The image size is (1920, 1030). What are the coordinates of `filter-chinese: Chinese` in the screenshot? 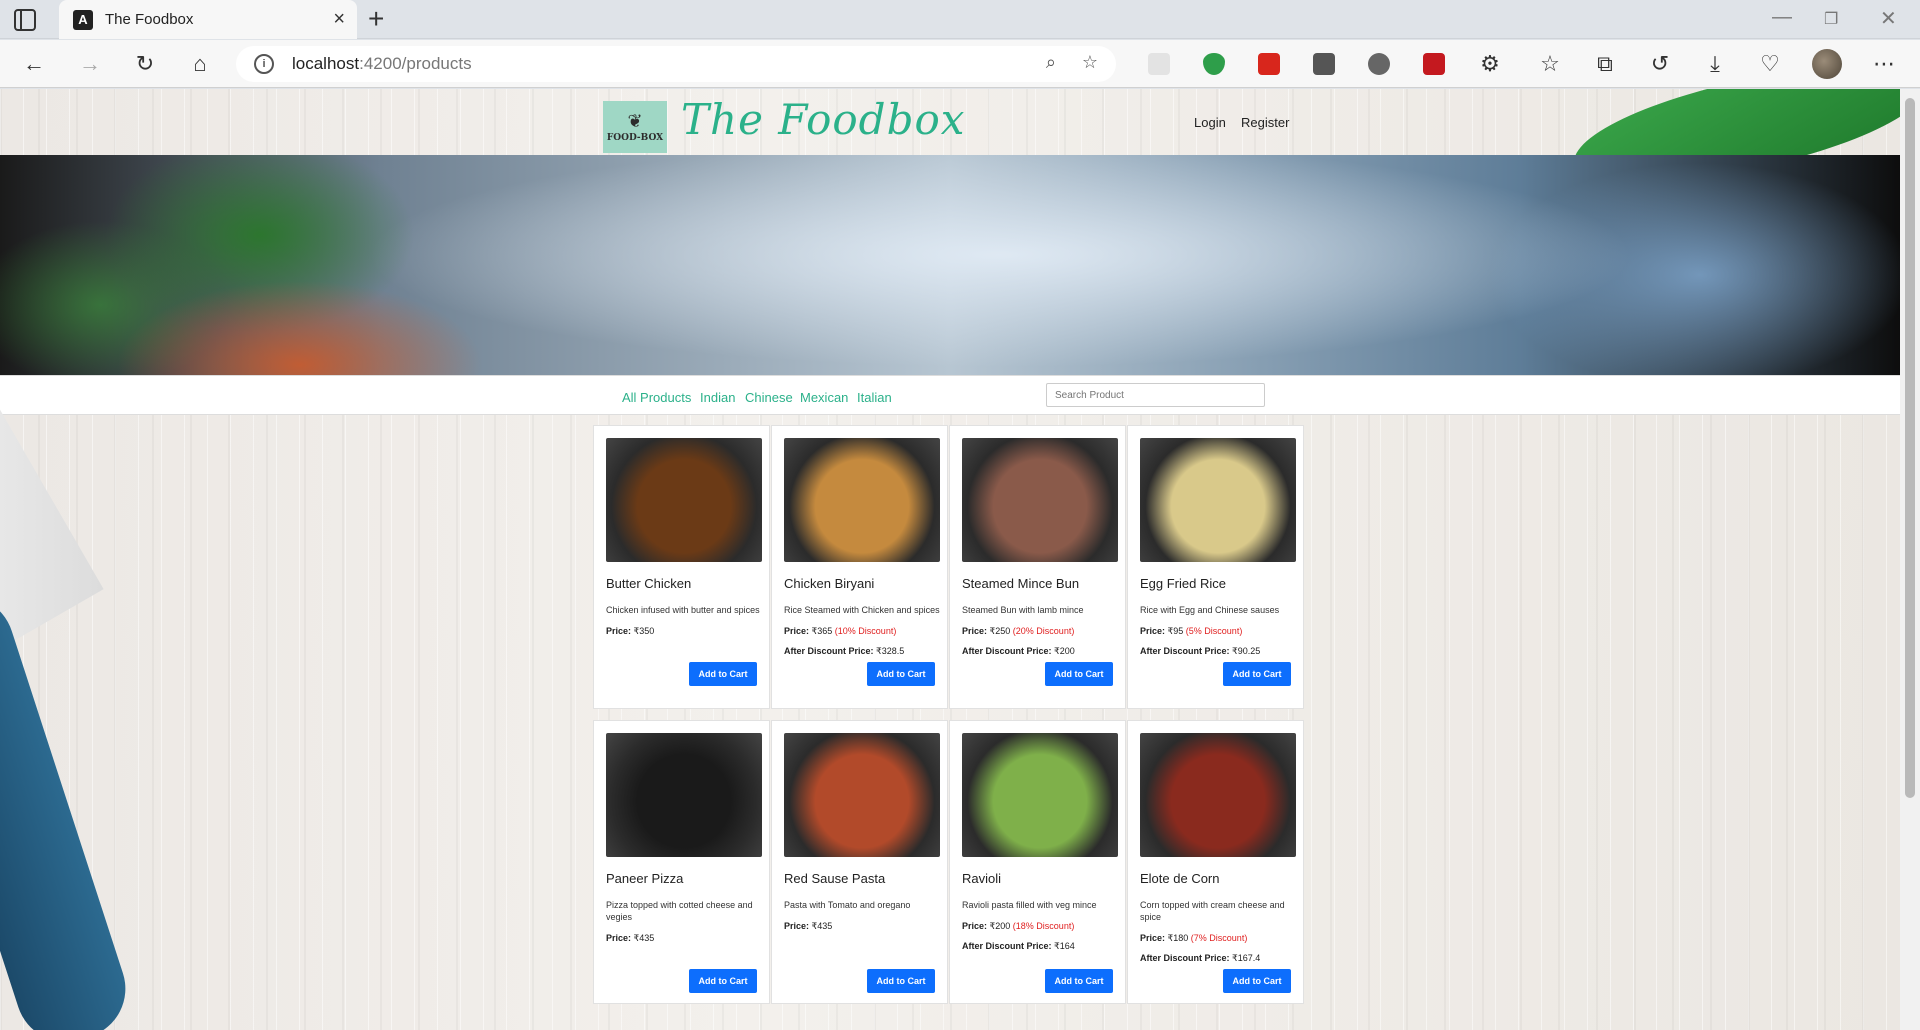 It's located at (769, 397).